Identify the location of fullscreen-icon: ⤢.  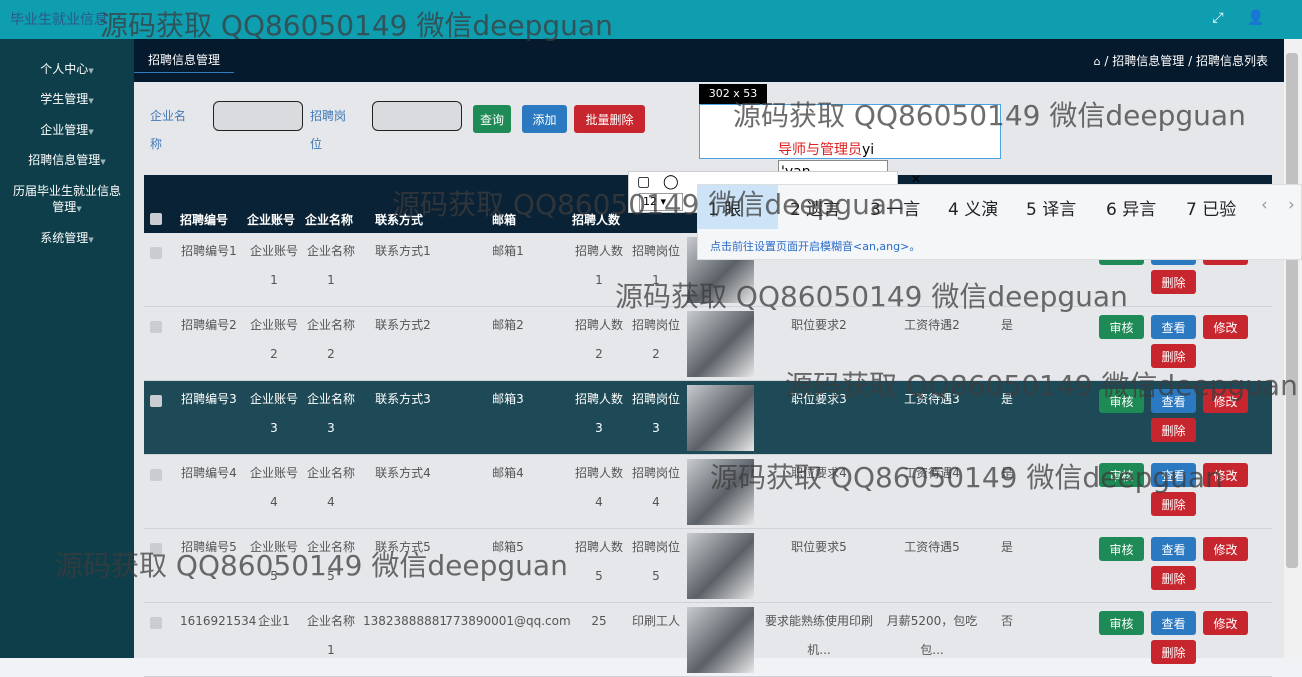
(1218, 18).